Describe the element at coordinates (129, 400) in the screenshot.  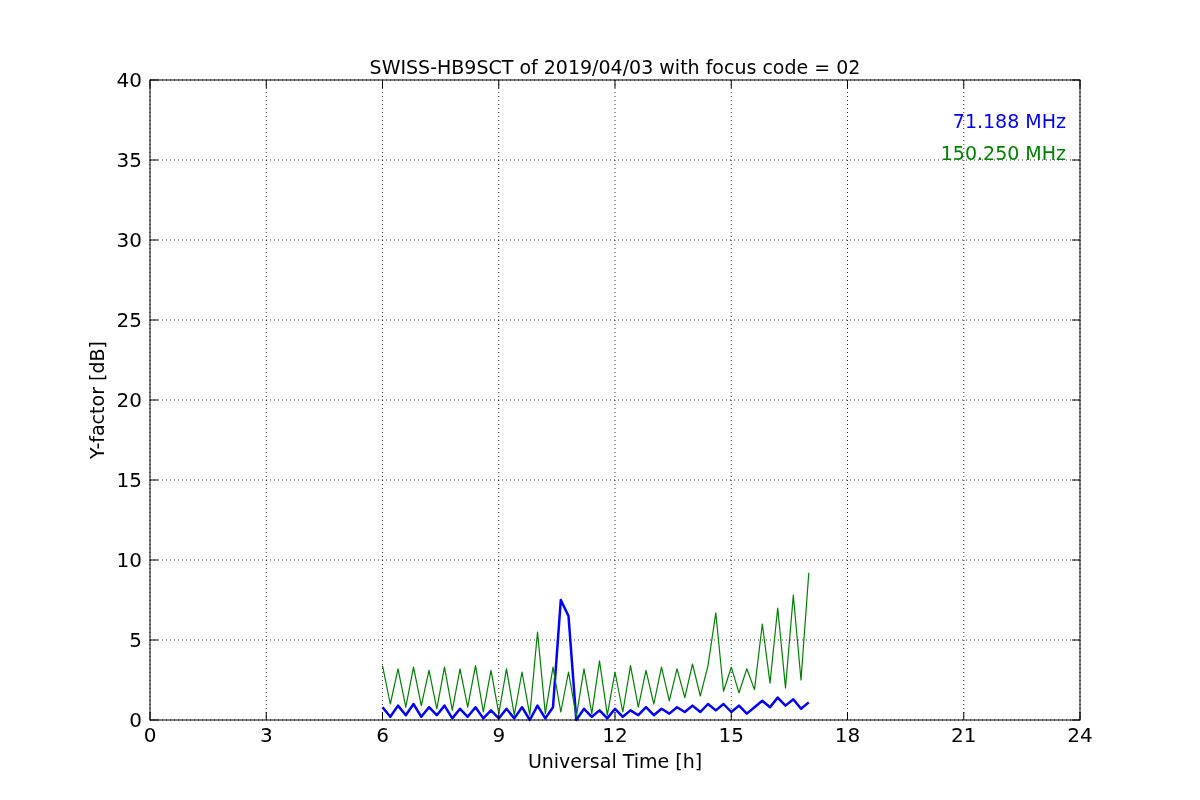
I see `y-tick-label: 20` at that location.